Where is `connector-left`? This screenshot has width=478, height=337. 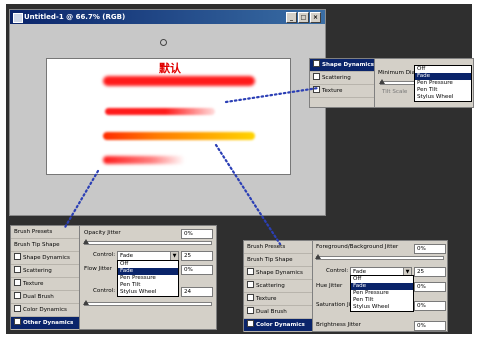 connector-left is located at coordinates (81, 200).